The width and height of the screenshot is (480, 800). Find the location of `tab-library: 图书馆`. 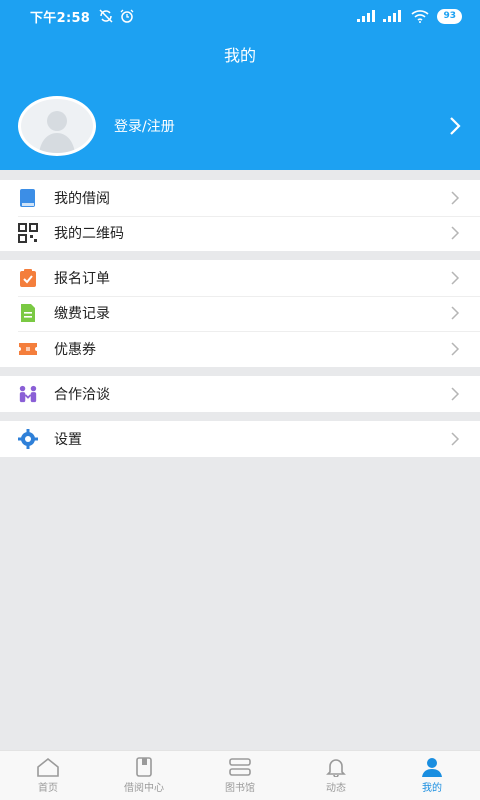

tab-library: 图书馆 is located at coordinates (240, 775).